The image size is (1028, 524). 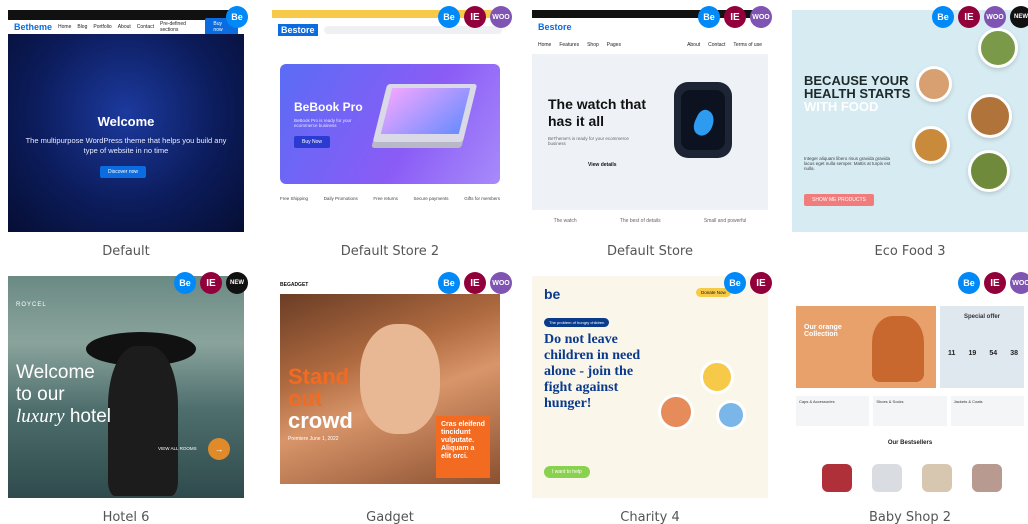 I want to click on countdown-value: 11, so click(x=952, y=353).